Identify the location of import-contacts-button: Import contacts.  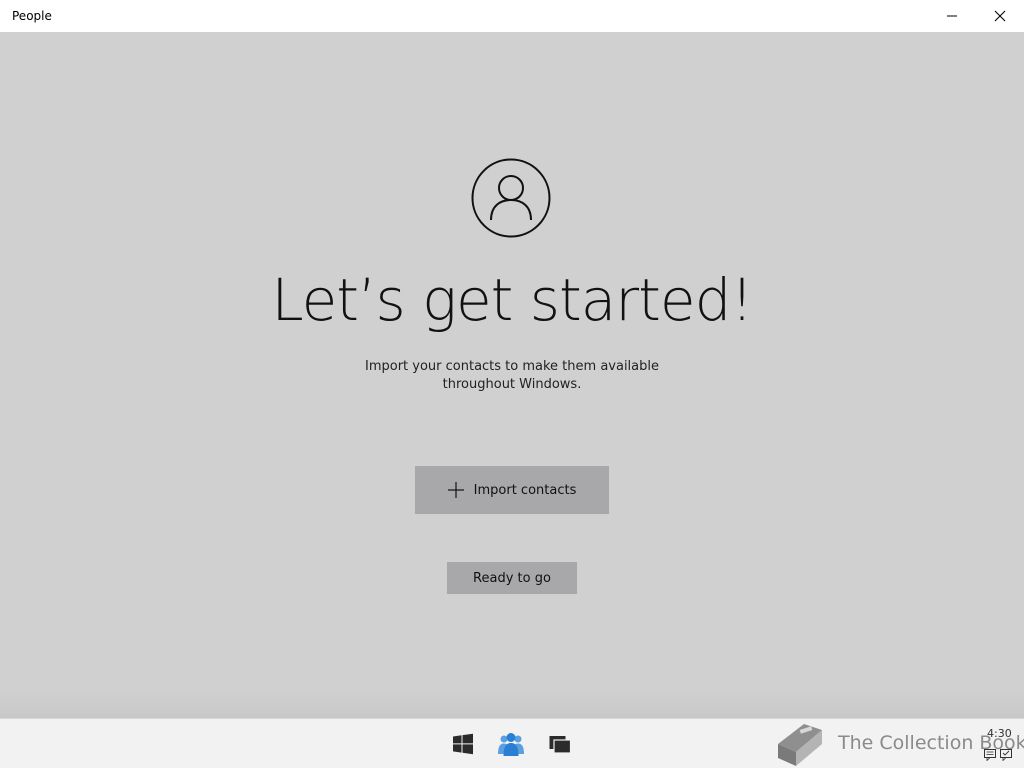
(512, 490).